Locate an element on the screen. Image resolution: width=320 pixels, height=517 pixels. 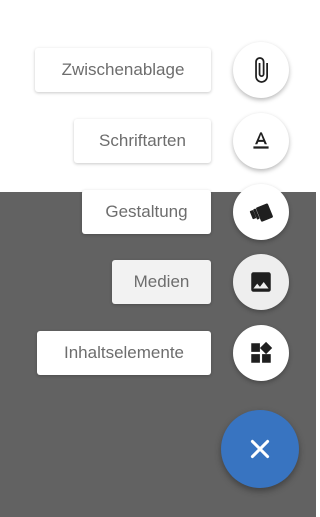
label-medien: Medien is located at coordinates (161, 282).